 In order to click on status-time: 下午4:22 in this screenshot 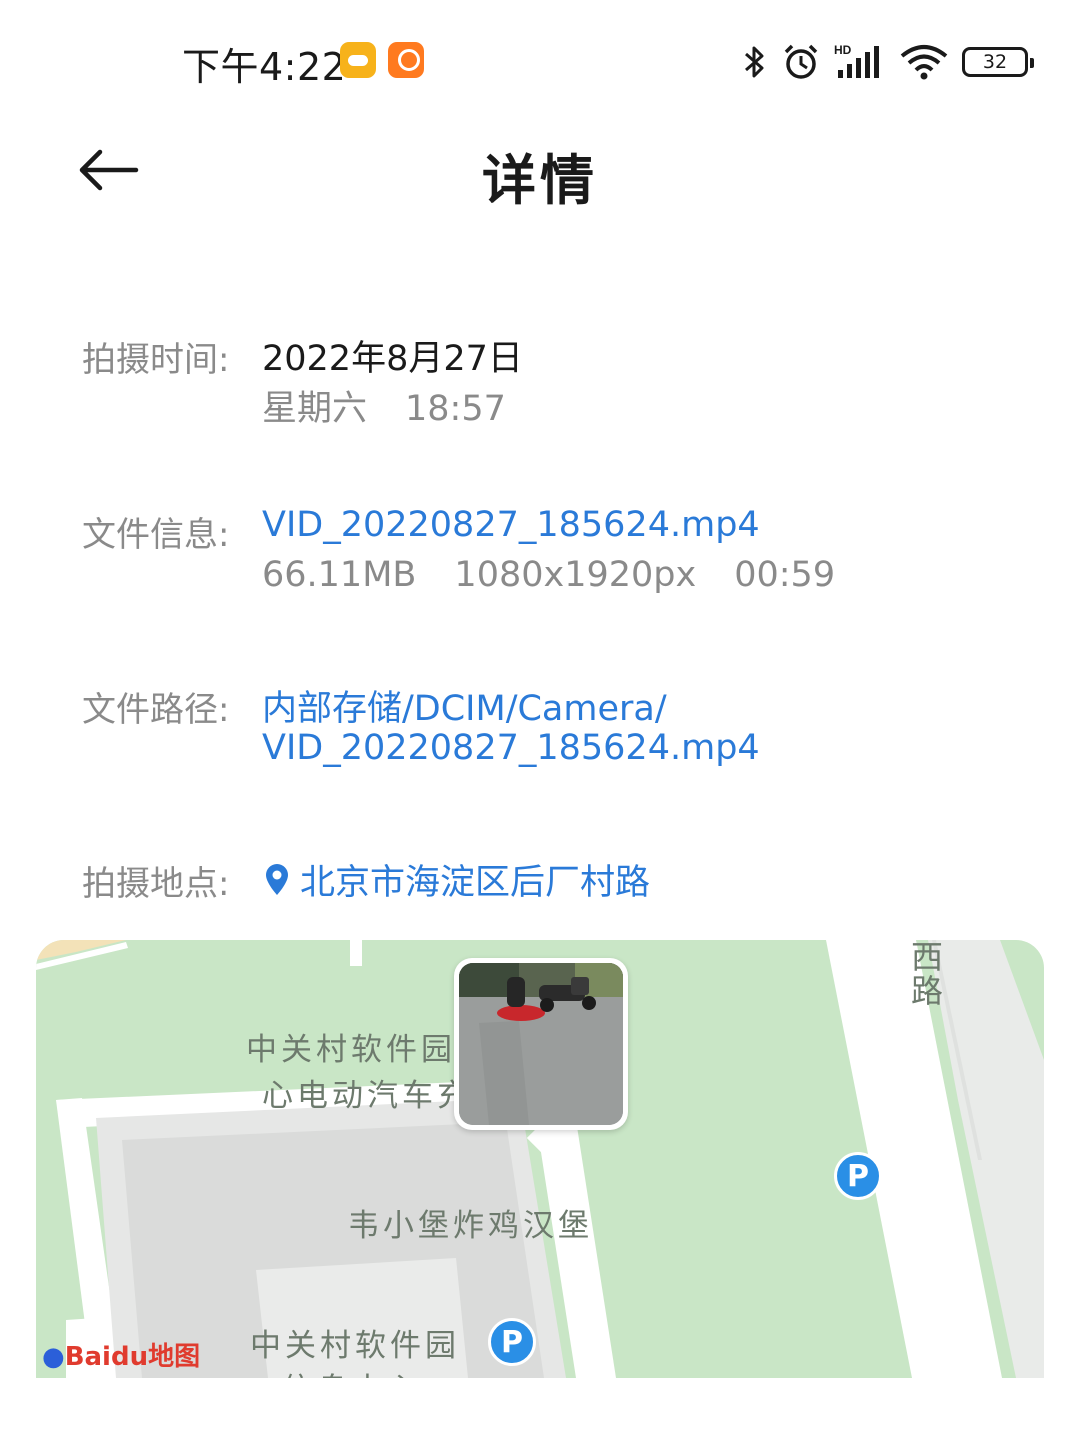, I will do `click(264, 67)`.